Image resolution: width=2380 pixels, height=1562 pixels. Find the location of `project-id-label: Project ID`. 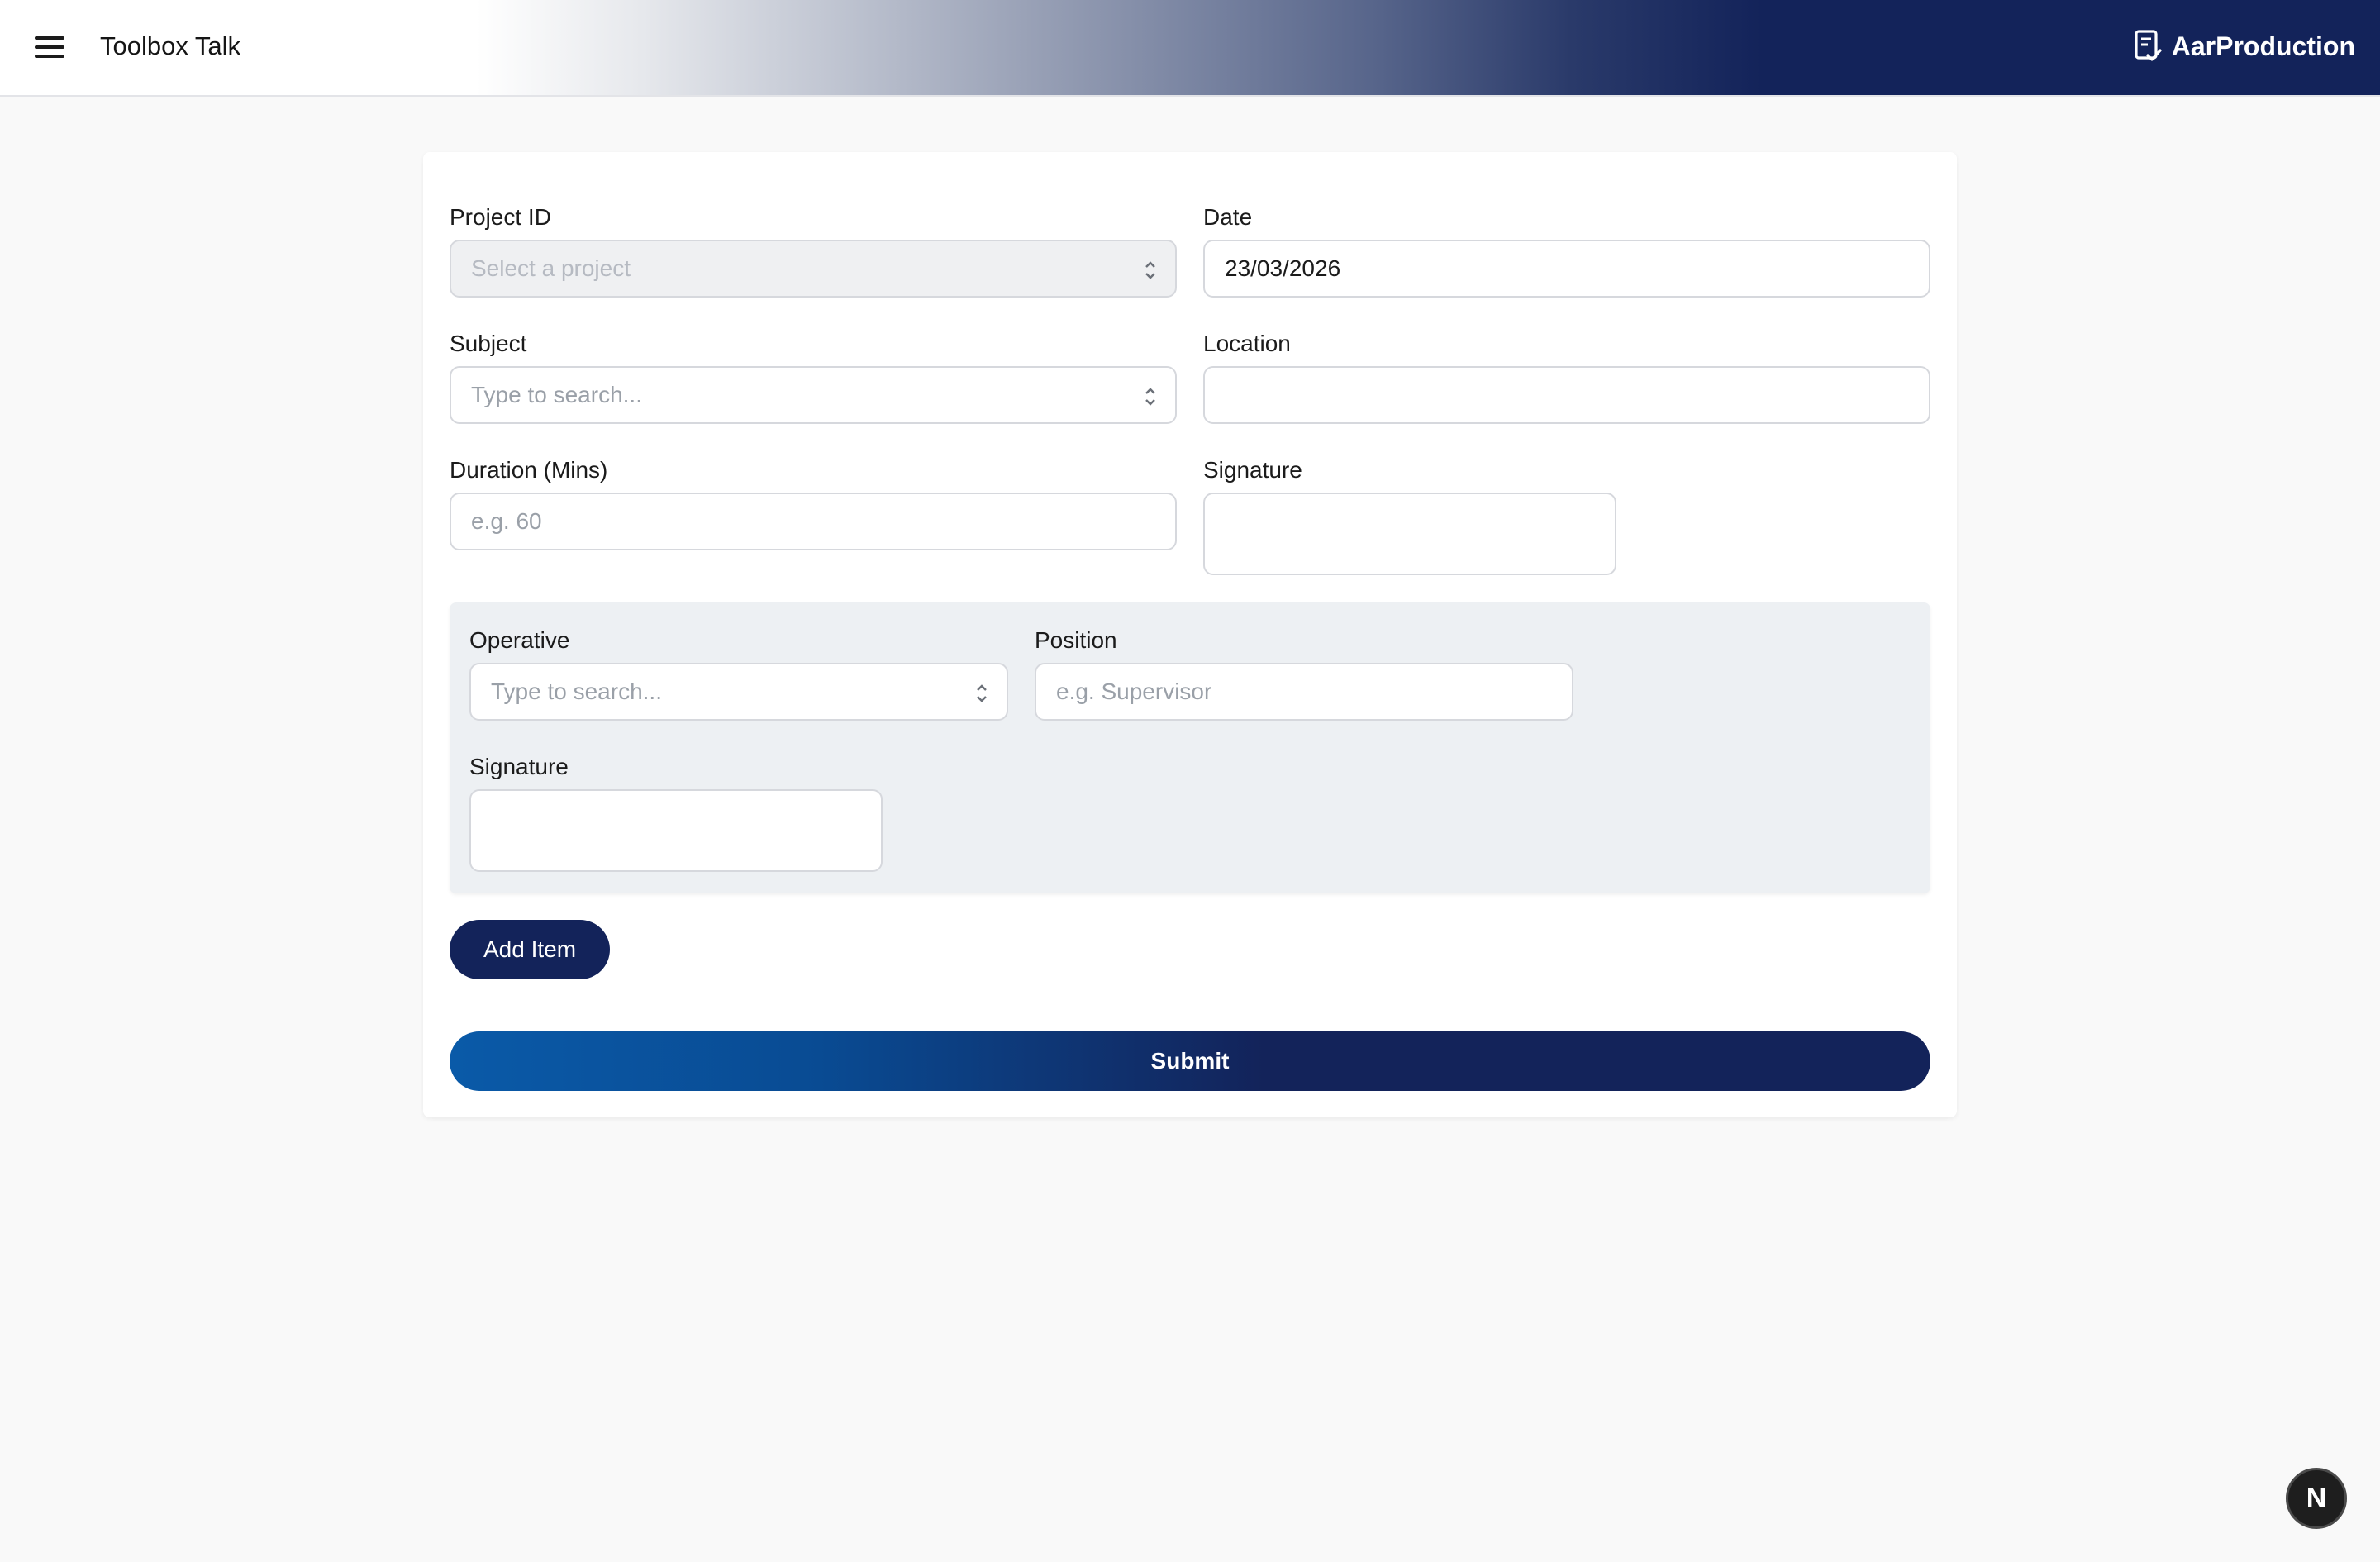

project-id-label: Project ID is located at coordinates (500, 217).